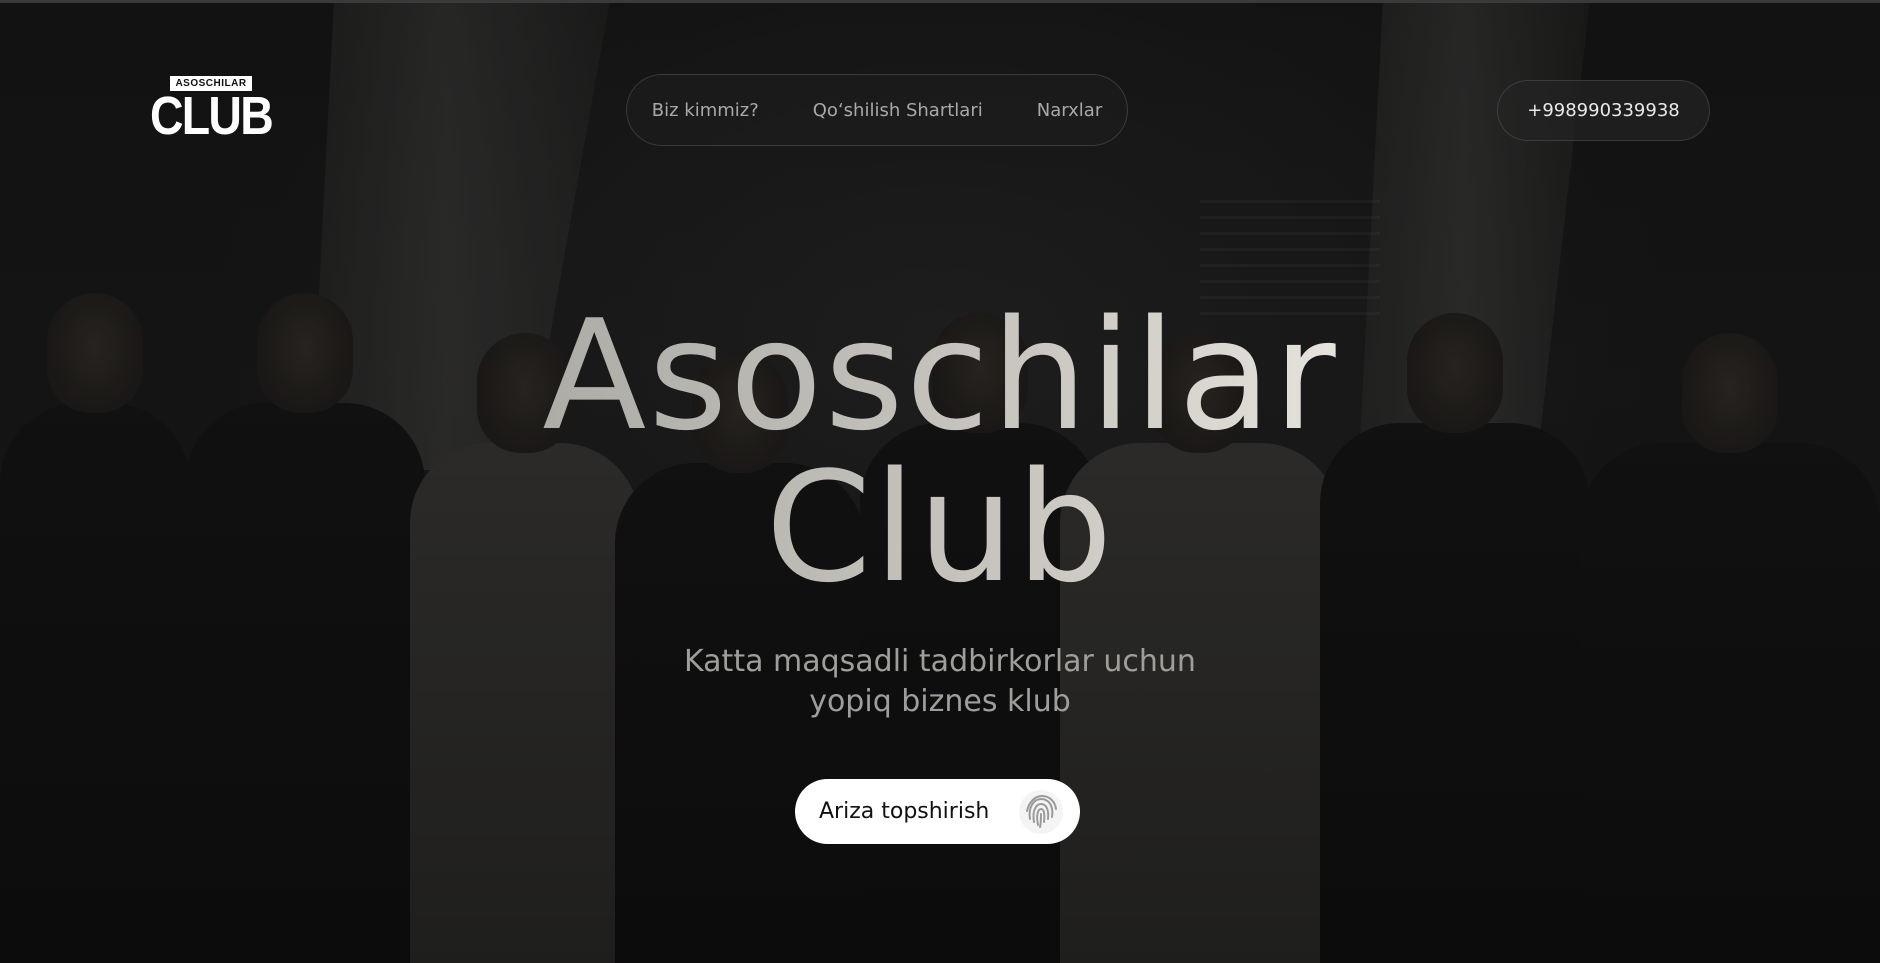  Describe the element at coordinates (940, 701) in the screenshot. I see `hero-subtitle-line-2: yopiq biznes klub` at that location.